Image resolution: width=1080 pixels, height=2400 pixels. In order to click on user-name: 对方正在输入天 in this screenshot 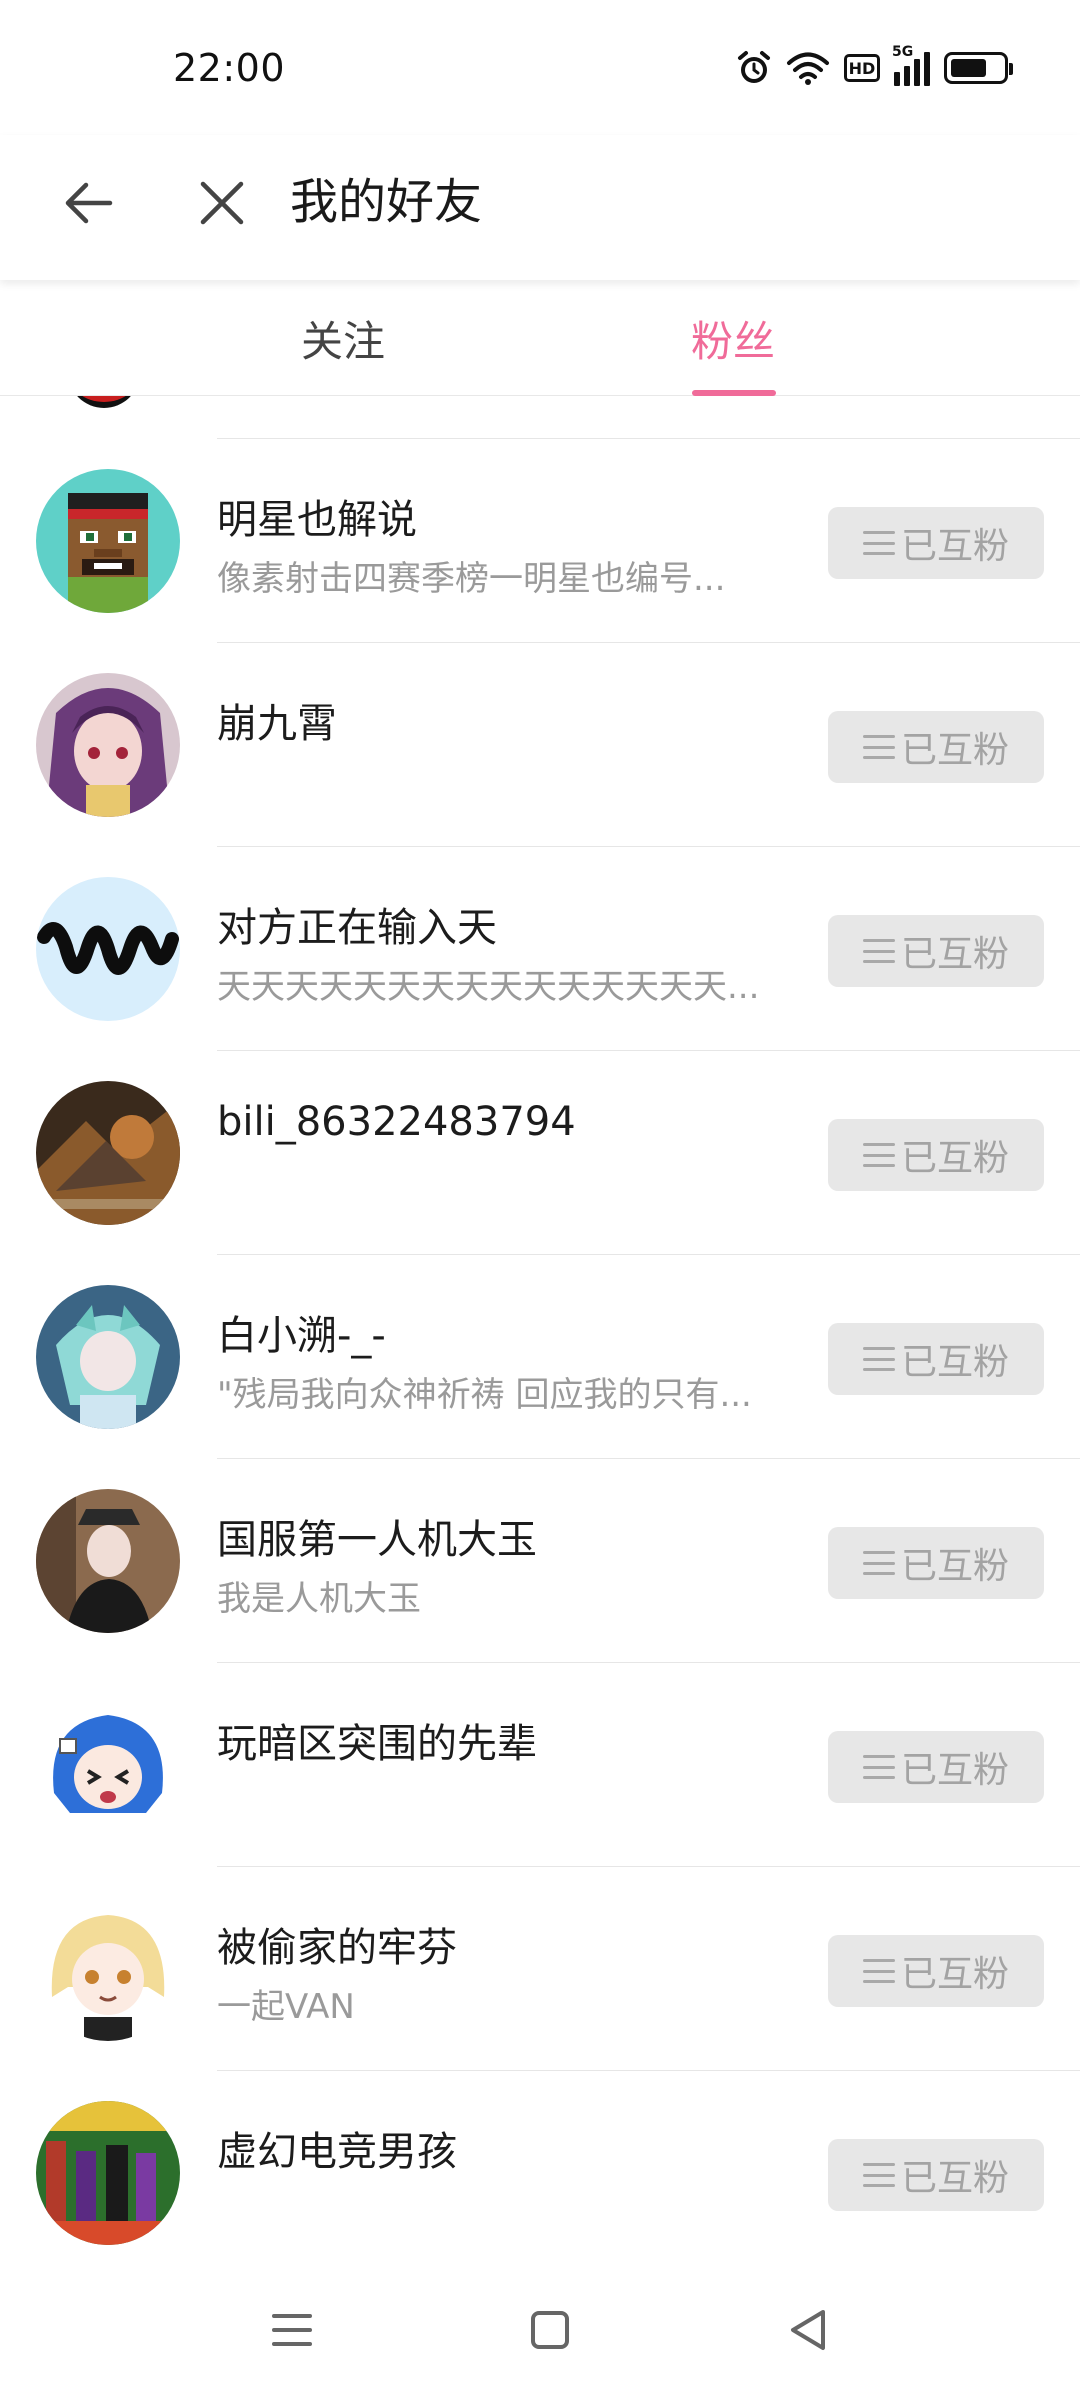, I will do `click(357, 924)`.